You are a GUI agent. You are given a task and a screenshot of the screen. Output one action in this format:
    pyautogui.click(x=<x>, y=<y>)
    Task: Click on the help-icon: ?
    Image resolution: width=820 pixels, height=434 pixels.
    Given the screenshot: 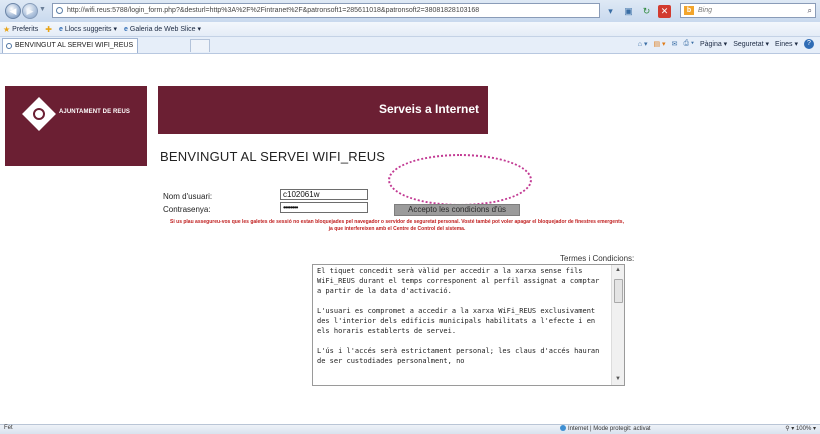 What is the action you would take?
    pyautogui.click(x=809, y=44)
    